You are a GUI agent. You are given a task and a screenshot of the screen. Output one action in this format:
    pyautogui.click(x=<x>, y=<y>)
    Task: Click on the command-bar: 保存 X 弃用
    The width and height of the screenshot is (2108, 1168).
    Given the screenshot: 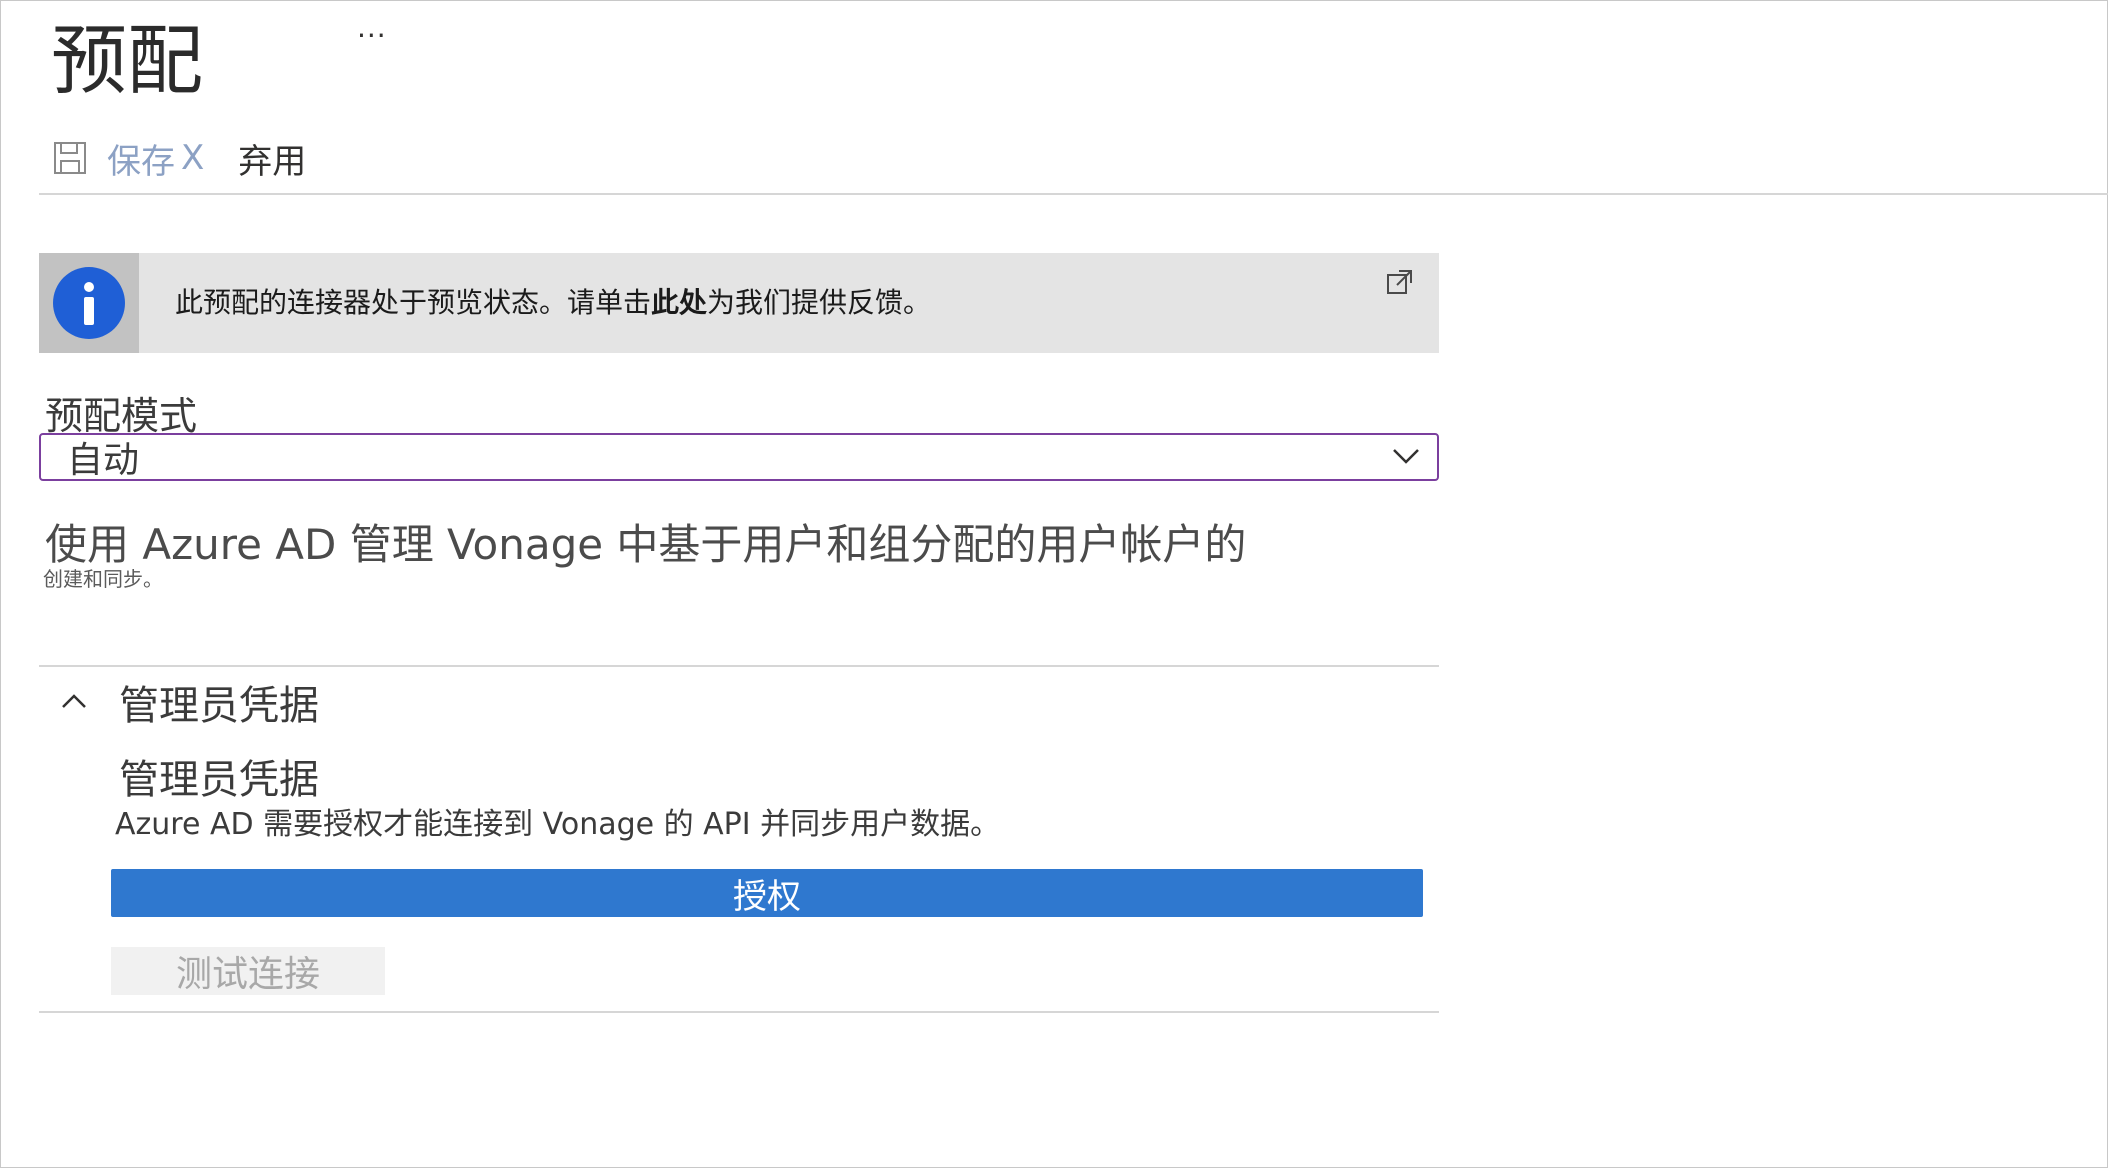 What is the action you would take?
    pyautogui.click(x=179, y=158)
    